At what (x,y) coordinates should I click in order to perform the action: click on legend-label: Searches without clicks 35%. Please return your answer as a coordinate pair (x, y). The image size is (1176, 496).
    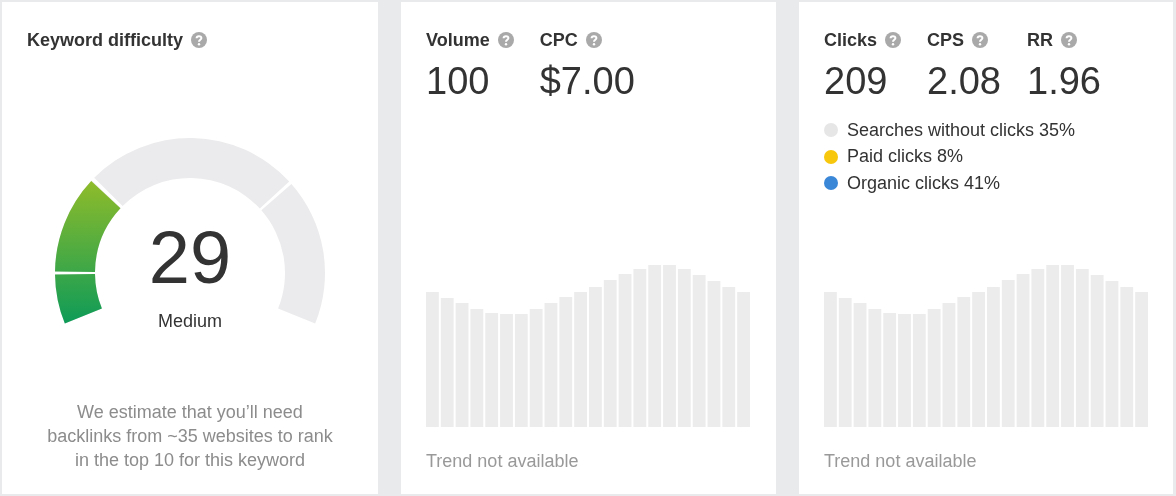
    Looking at the image, I should click on (961, 130).